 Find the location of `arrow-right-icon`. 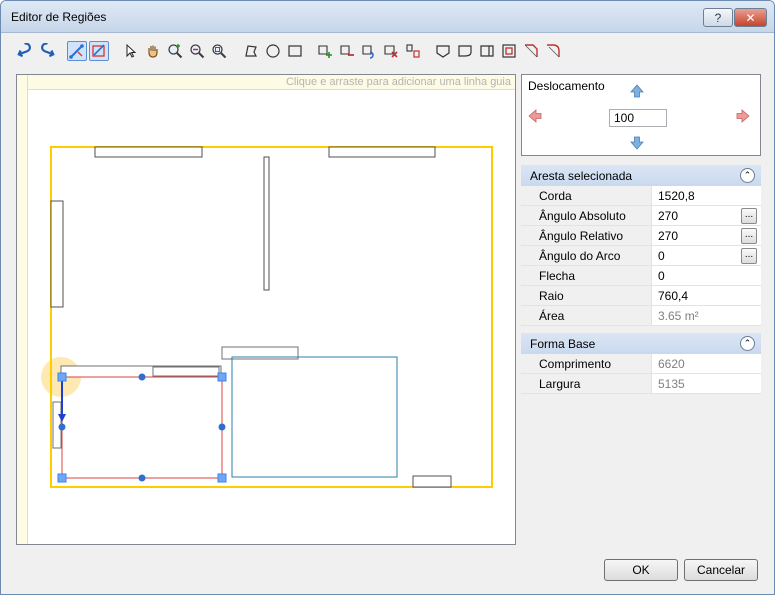

arrow-right-icon is located at coordinates (743, 116).